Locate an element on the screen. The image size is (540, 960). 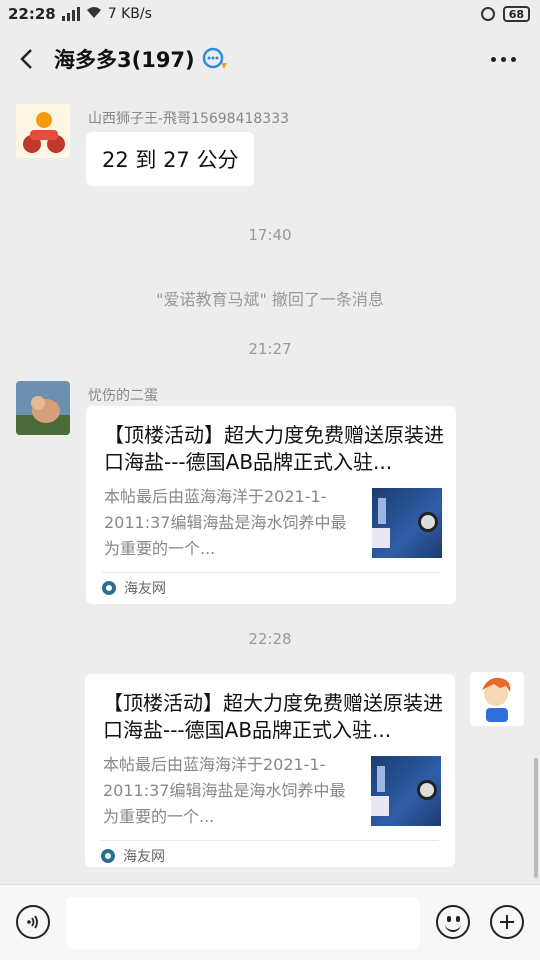
input-bar is located at coordinates (270, 922).